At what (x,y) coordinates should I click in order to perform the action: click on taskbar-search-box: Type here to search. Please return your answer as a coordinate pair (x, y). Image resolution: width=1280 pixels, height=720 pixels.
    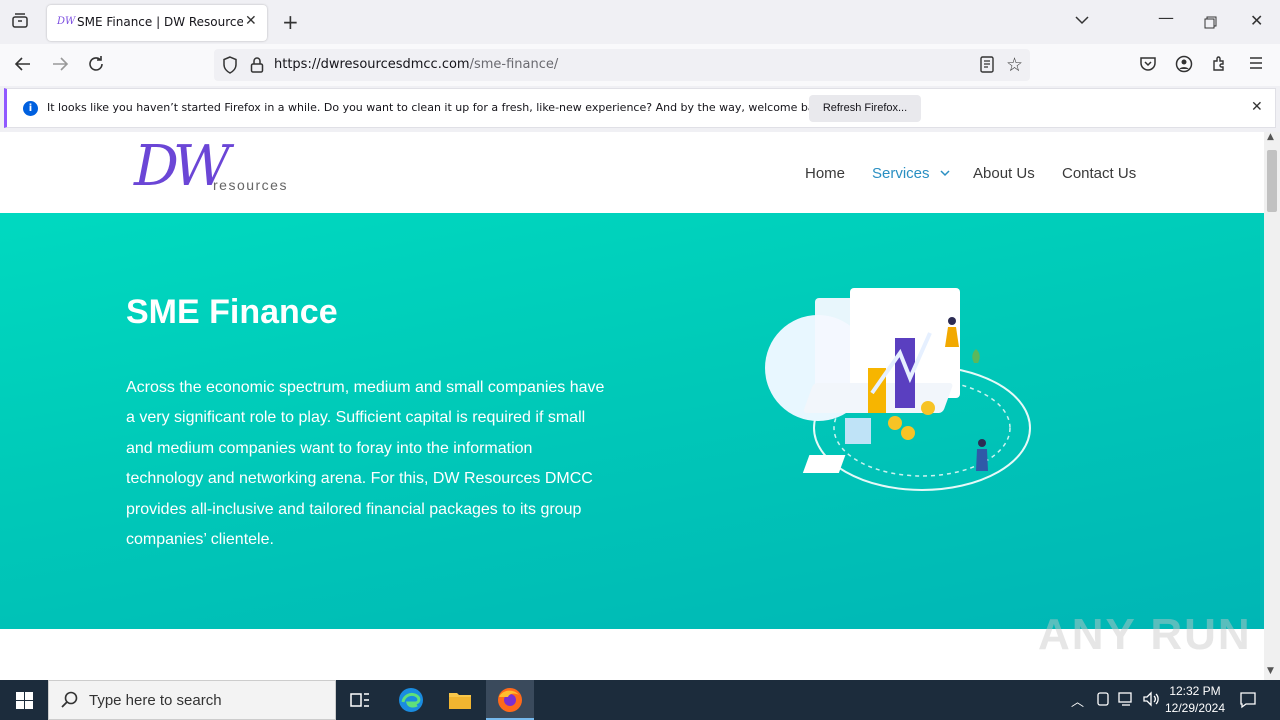
    Looking at the image, I should click on (192, 700).